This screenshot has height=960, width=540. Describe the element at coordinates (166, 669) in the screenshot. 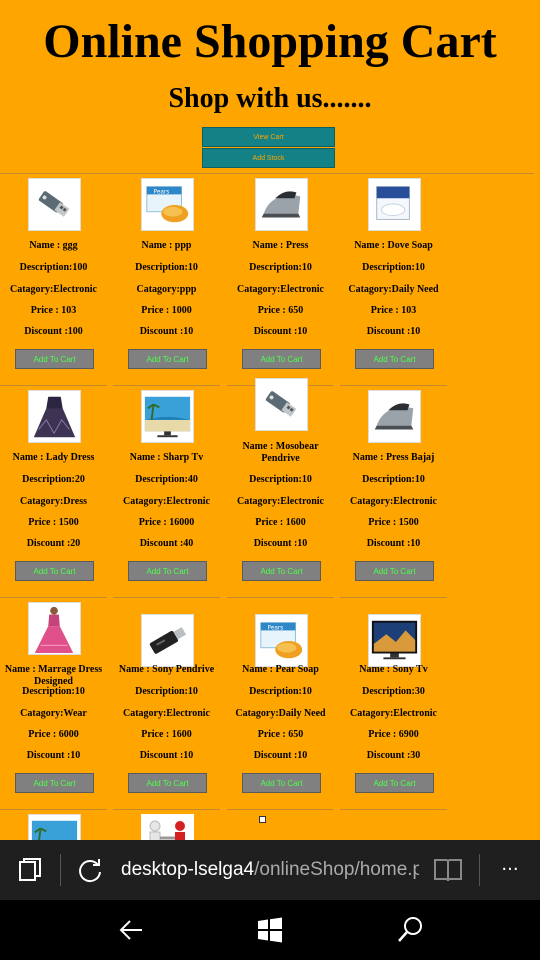

I see `product-name: Name : Sony Pendrive` at that location.